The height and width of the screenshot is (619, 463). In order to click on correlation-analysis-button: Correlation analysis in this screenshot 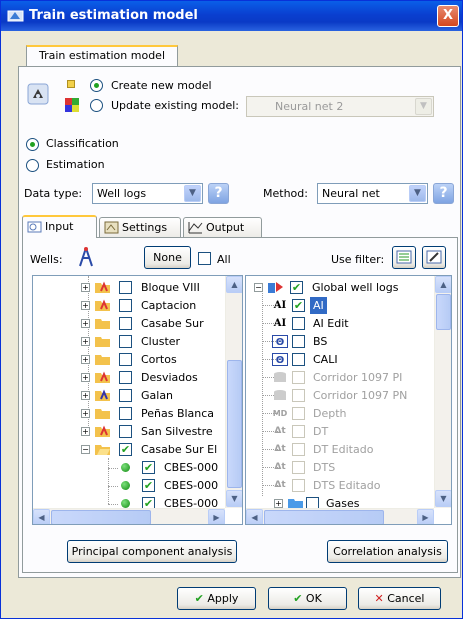, I will do `click(387, 551)`.